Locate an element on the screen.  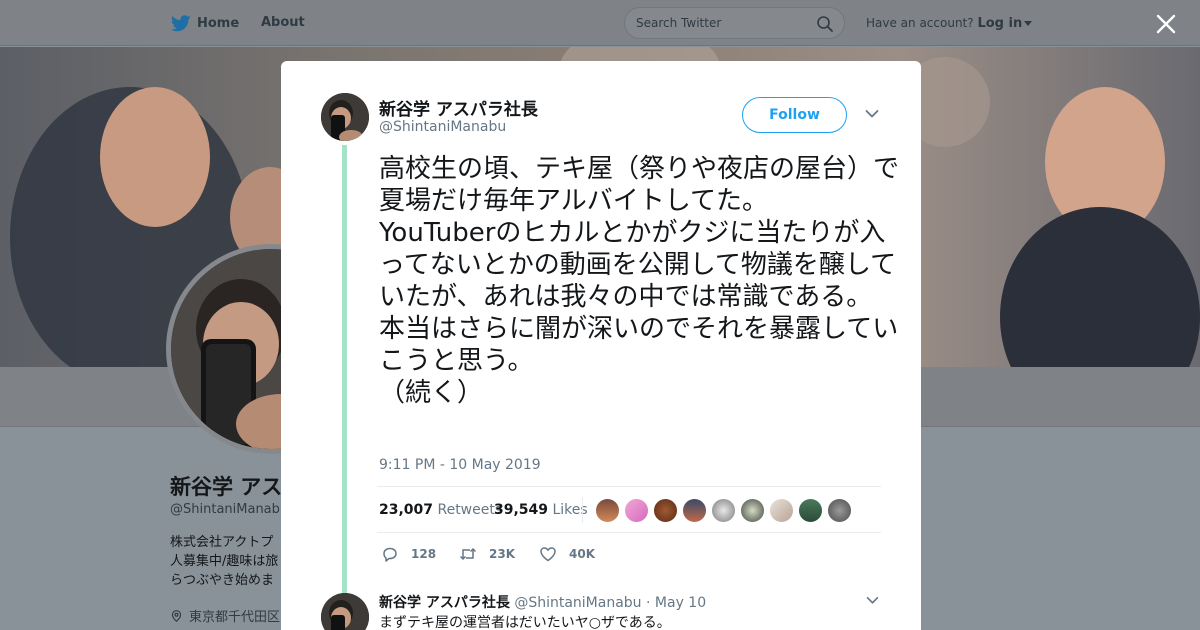
profile-bio: 株式会社アクトプ 人募集中/趣味は旅 らつぶやき始めま is located at coordinates (225, 561).